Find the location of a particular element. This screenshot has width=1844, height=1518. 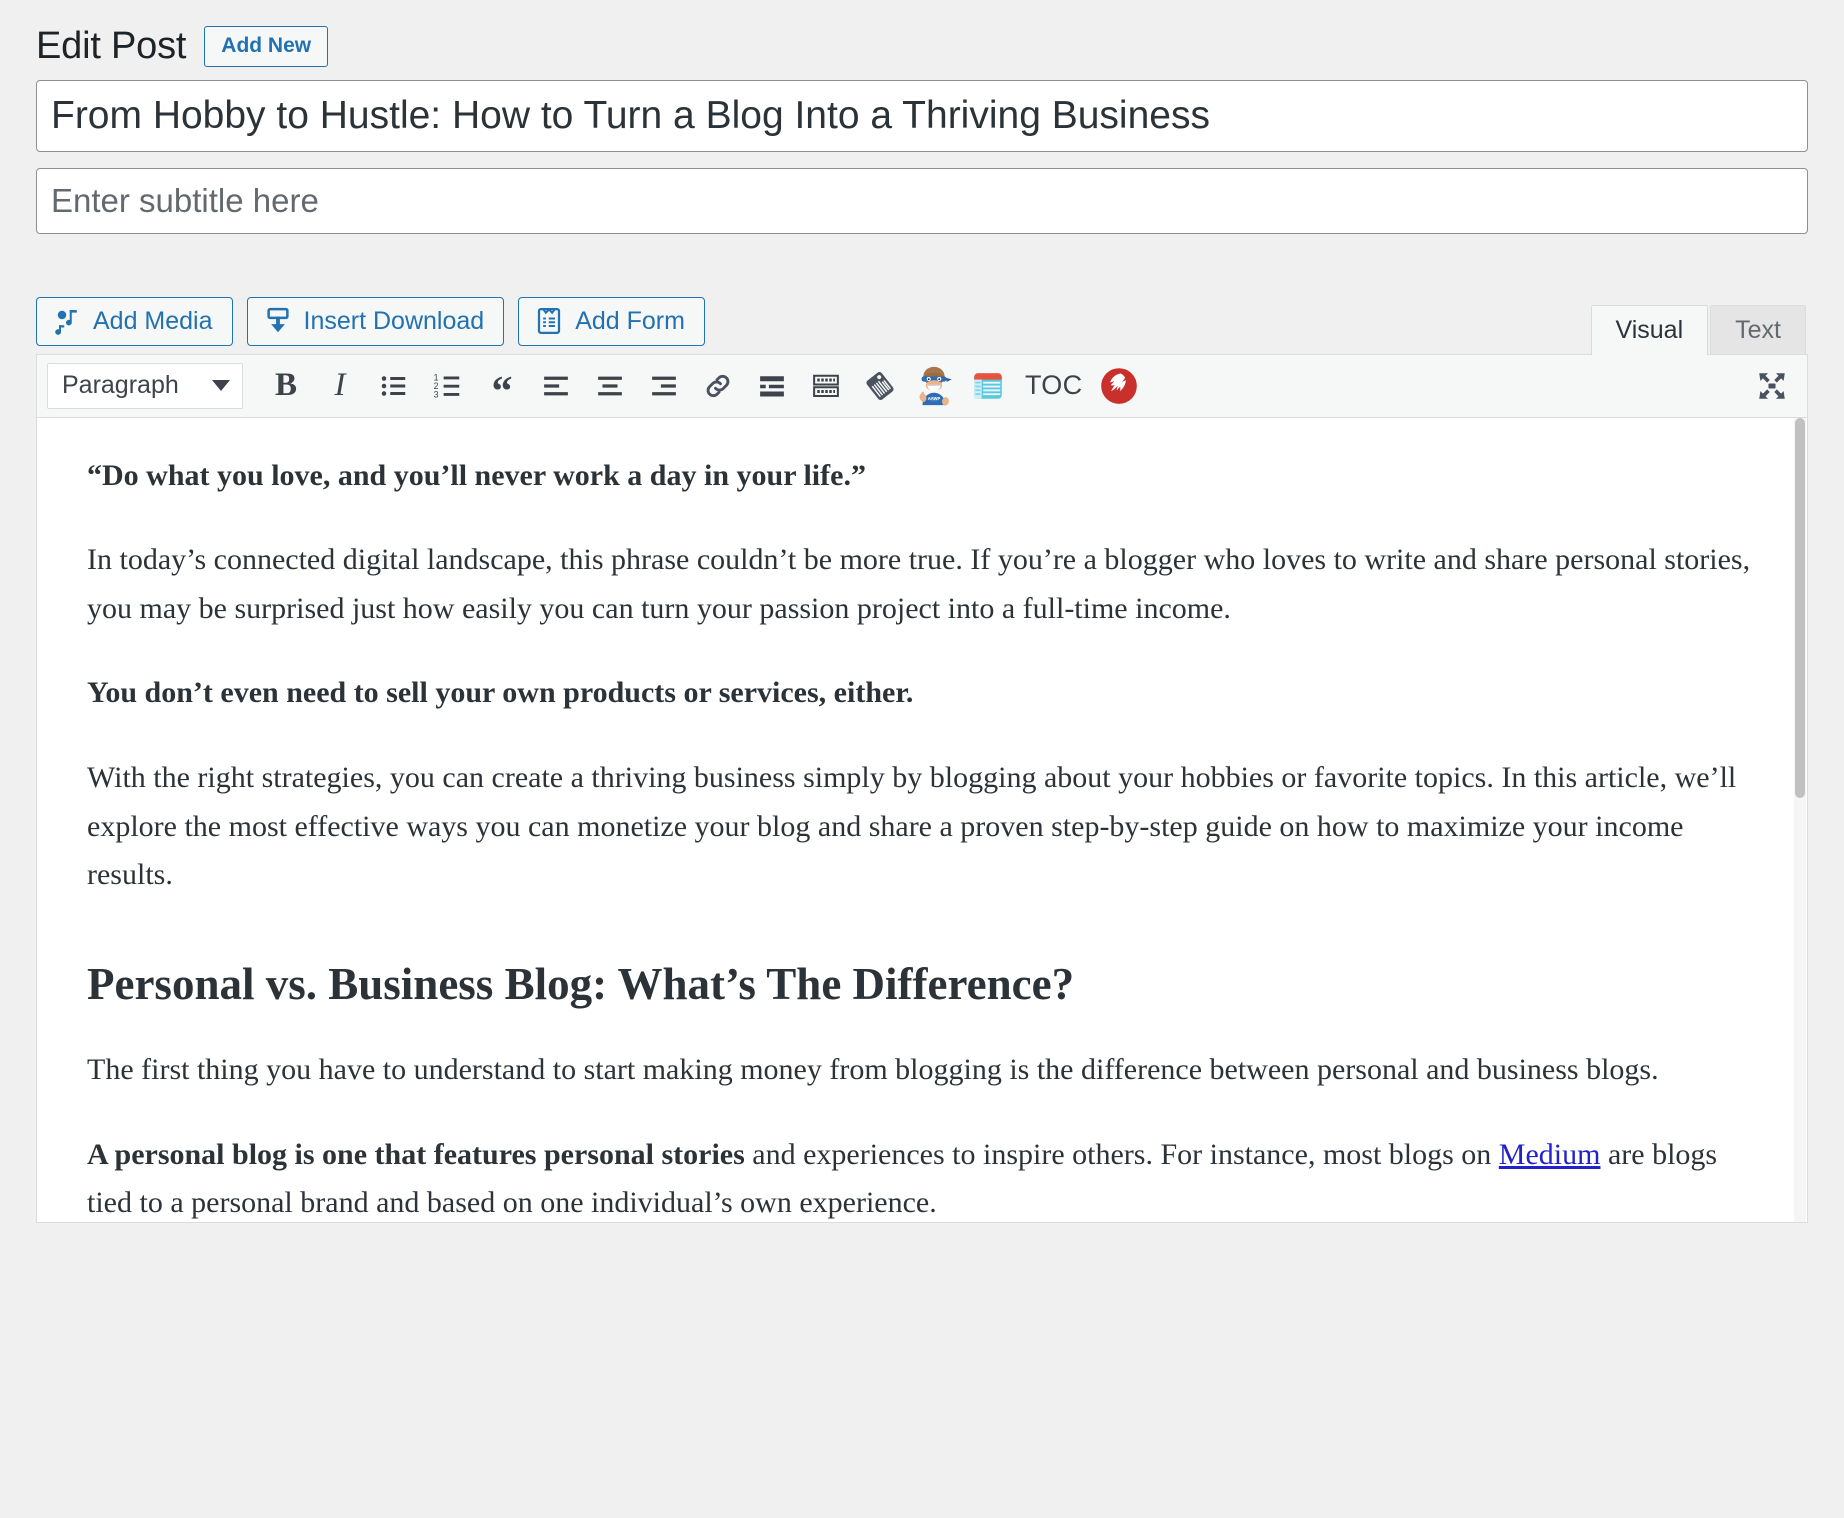

table-button is located at coordinates (988, 386).